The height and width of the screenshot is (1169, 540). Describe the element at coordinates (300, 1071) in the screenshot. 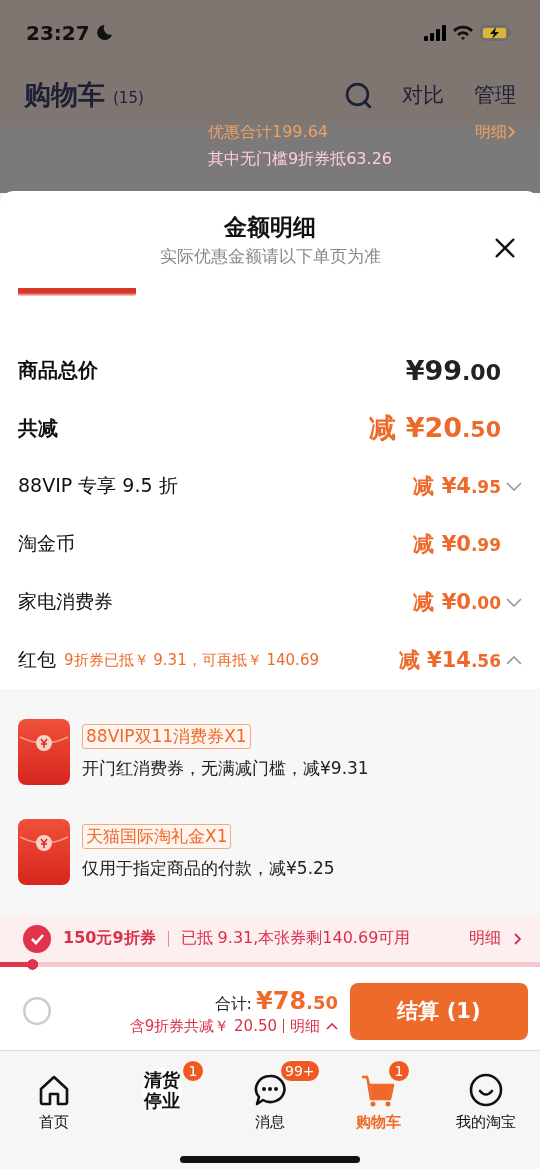

I see `notification-badge: 99+` at that location.